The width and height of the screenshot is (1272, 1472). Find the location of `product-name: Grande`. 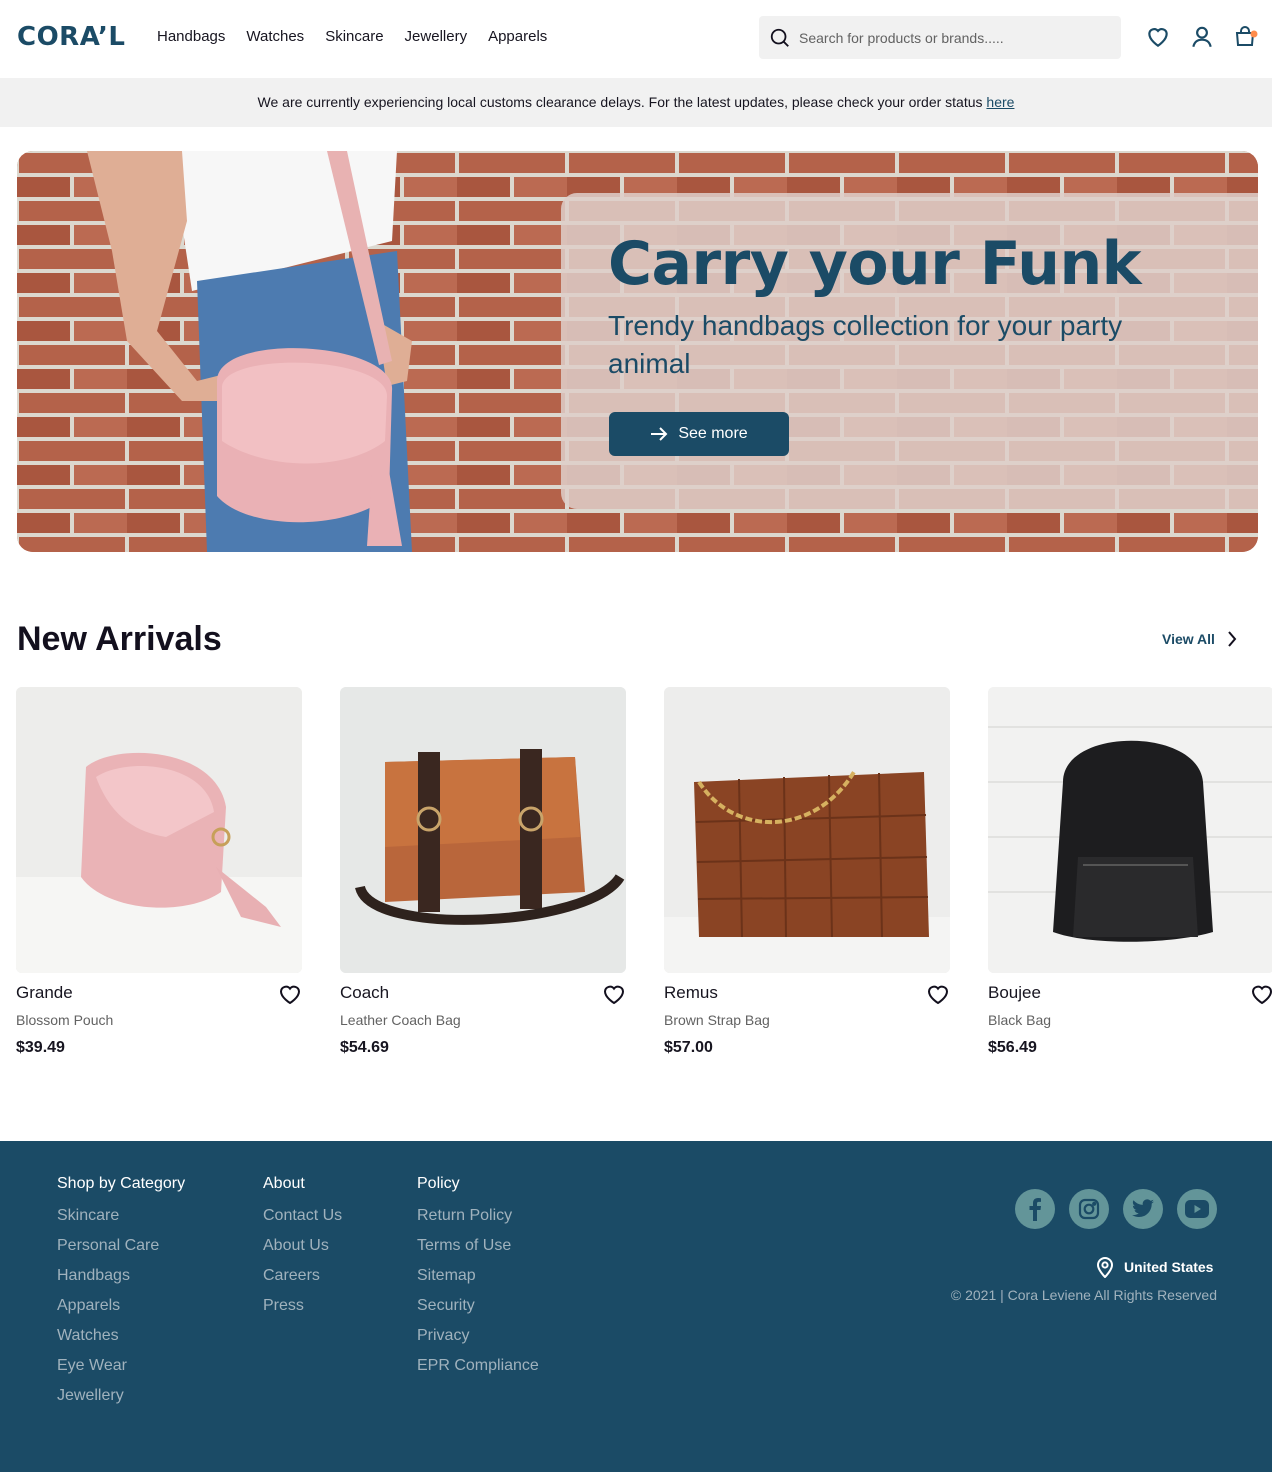

product-name: Grande is located at coordinates (44, 993).